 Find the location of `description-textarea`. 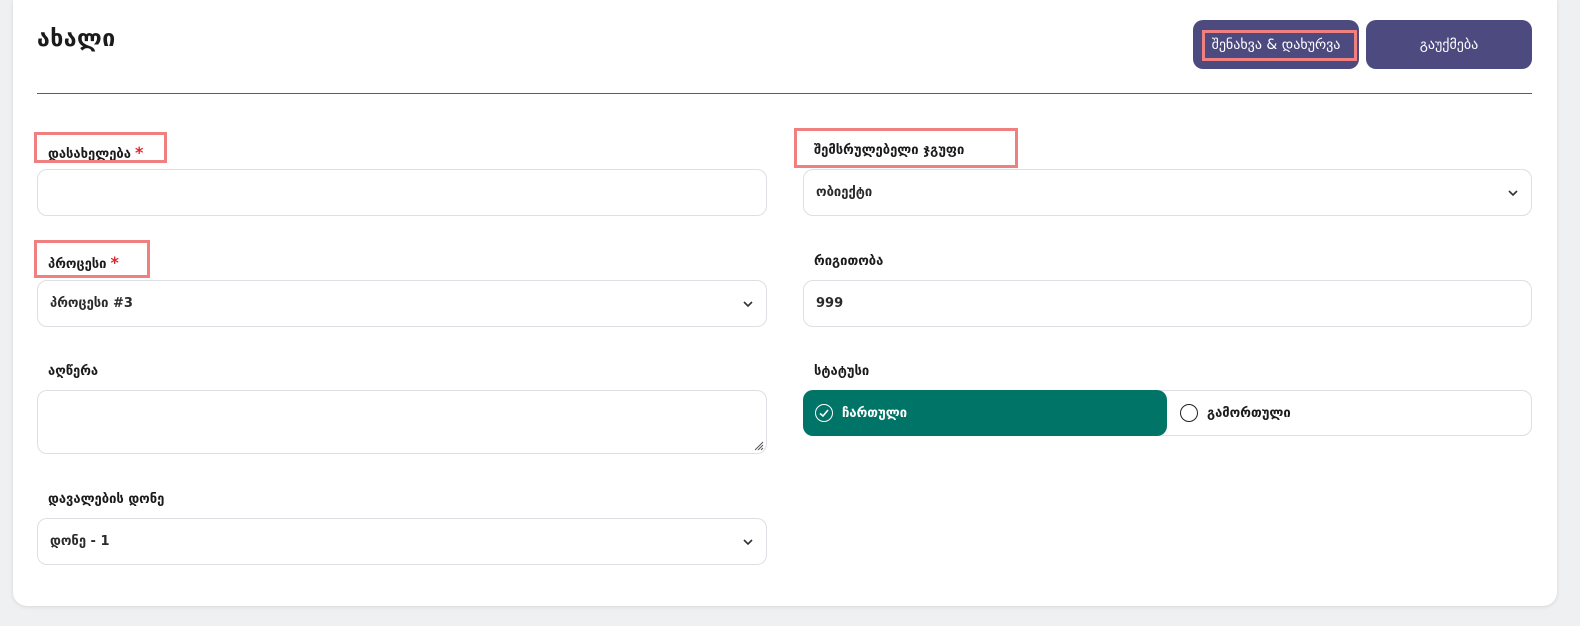

description-textarea is located at coordinates (402, 422).